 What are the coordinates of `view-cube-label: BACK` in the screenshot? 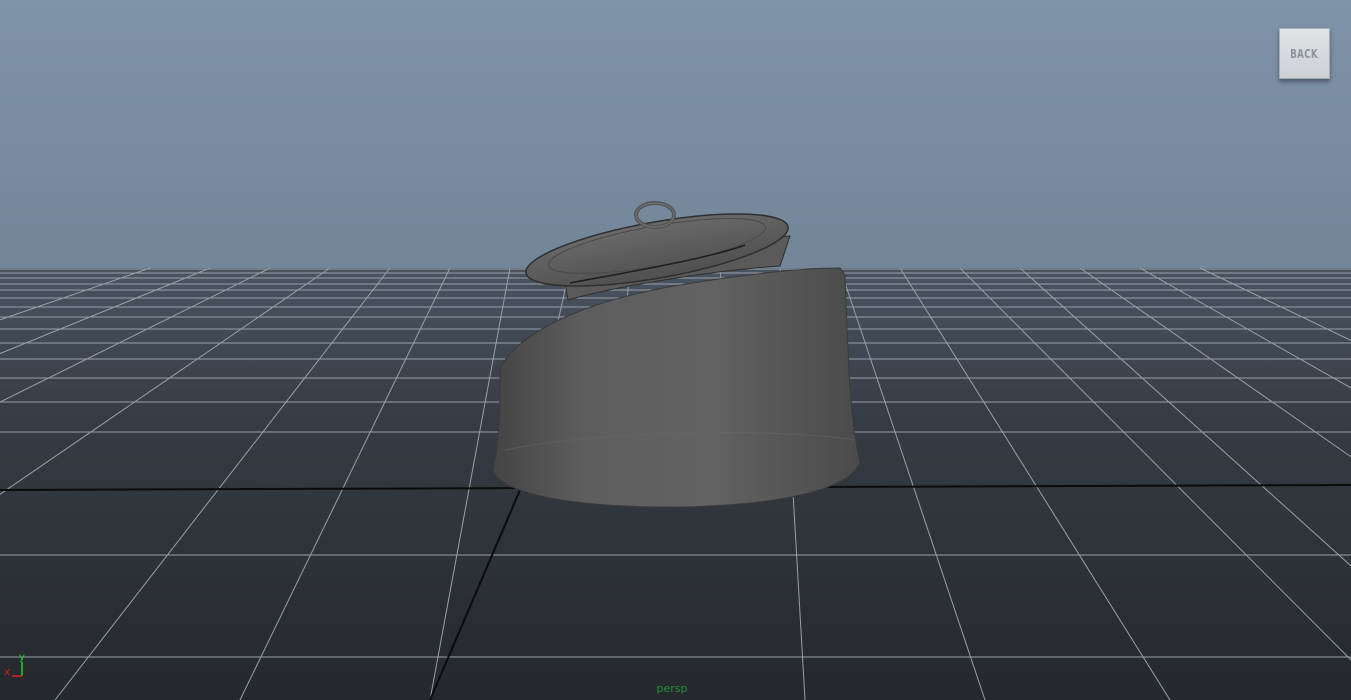 It's located at (1304, 53).